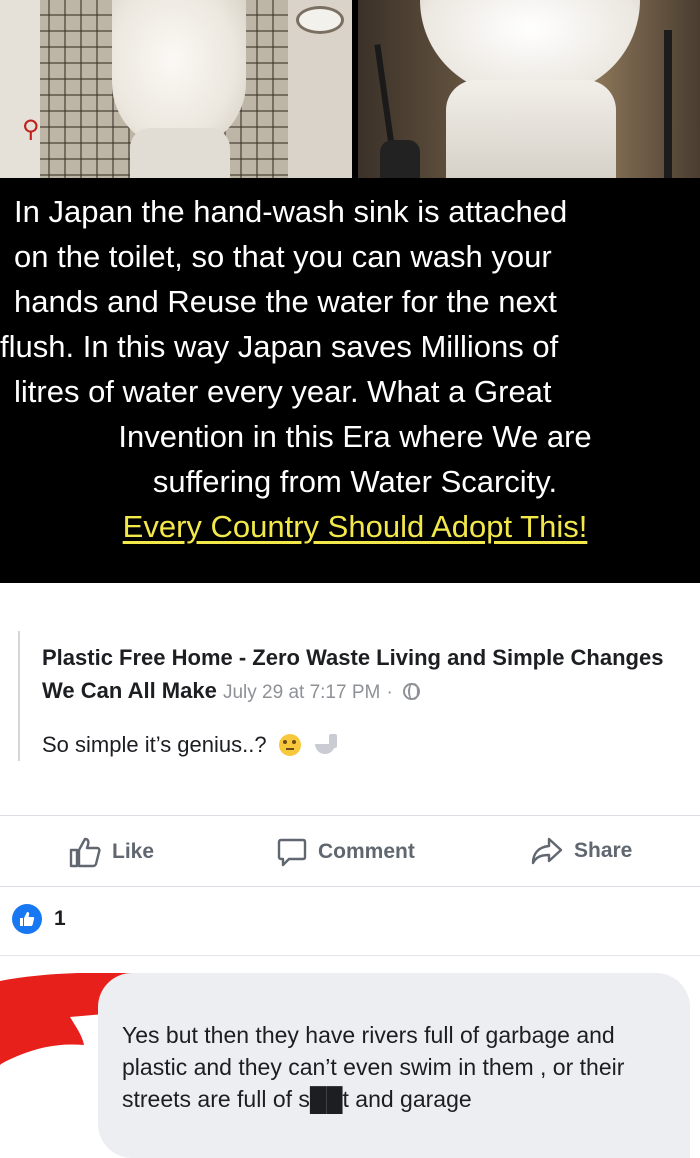 The width and height of the screenshot is (700, 1158). What do you see at coordinates (327, 745) in the screenshot?
I see `toilet-emoji-icon` at bounding box center [327, 745].